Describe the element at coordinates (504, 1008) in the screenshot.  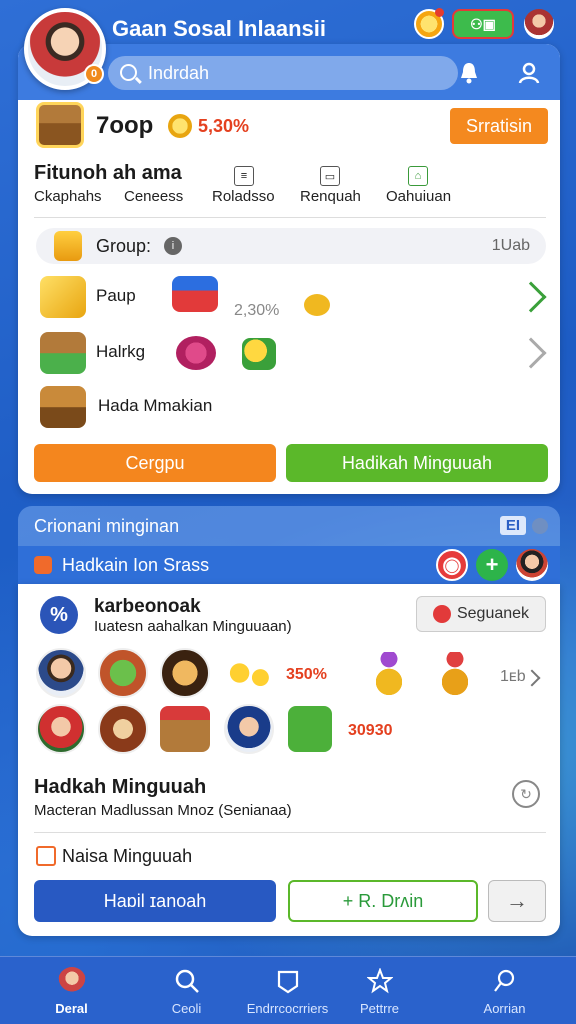
I see `nav-label: Aorrian` at that location.